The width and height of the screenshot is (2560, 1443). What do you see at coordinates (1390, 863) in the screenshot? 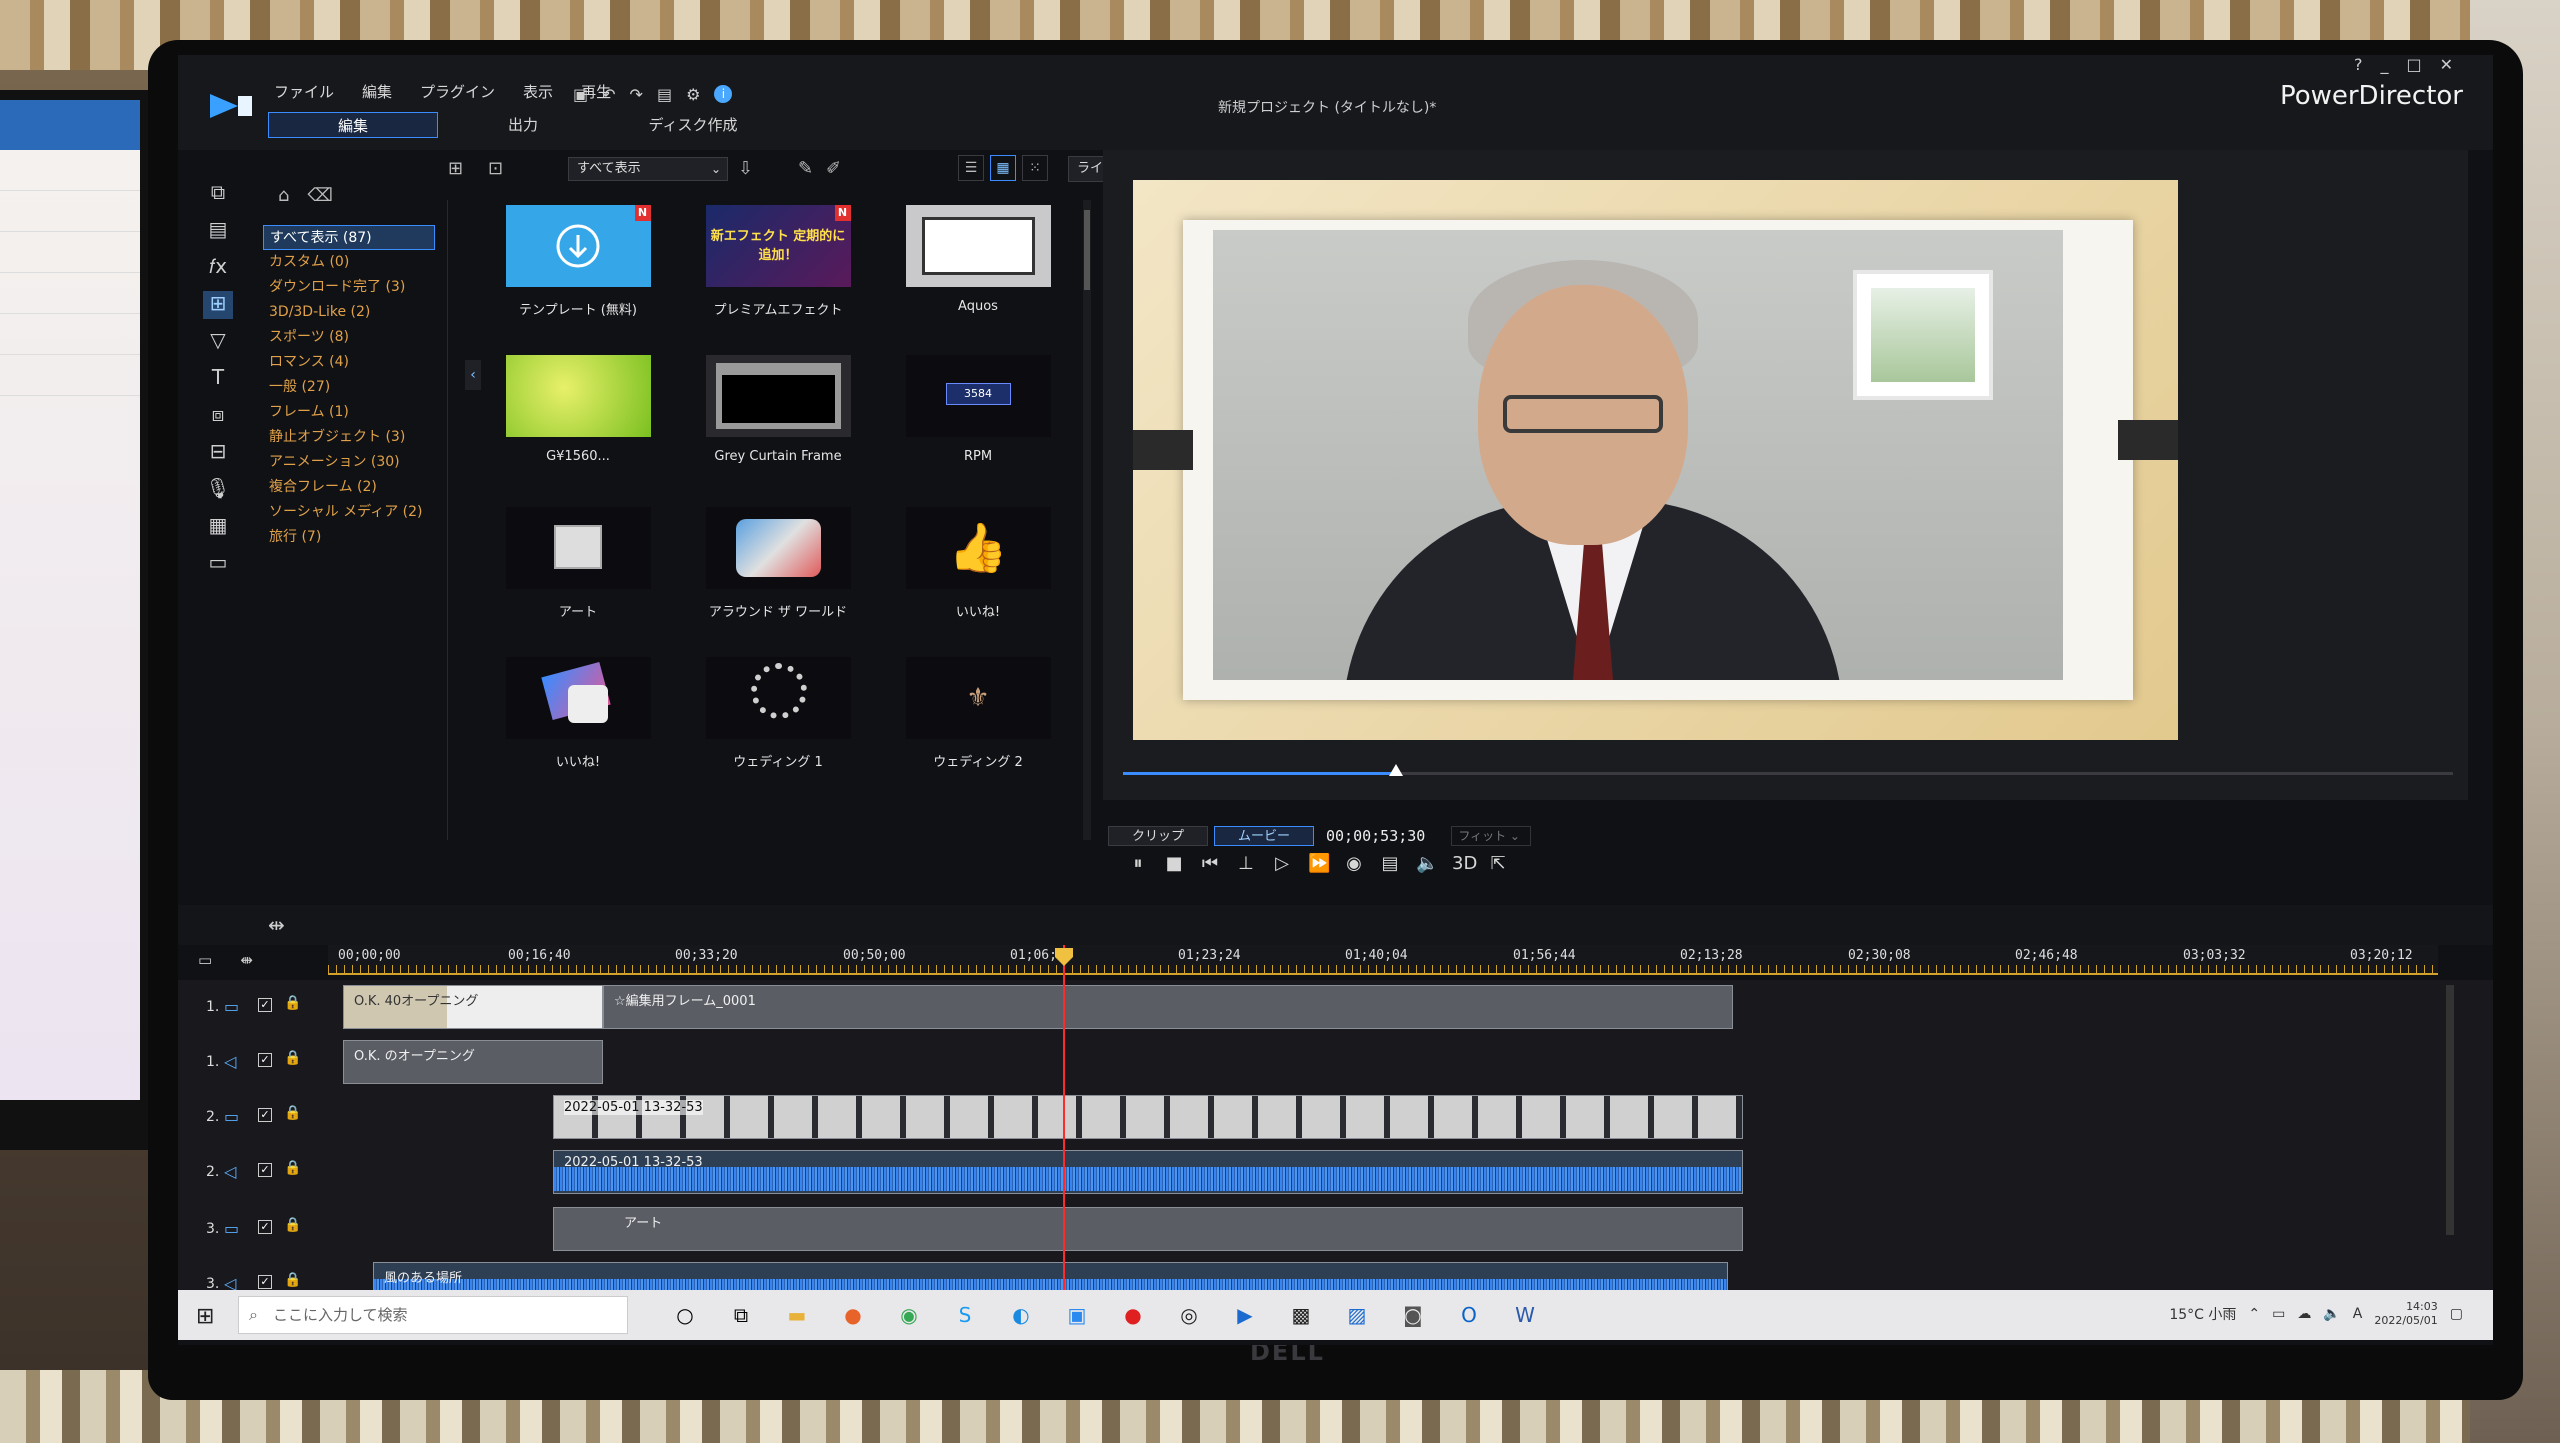
I see `subtitle-icon: ▤` at bounding box center [1390, 863].